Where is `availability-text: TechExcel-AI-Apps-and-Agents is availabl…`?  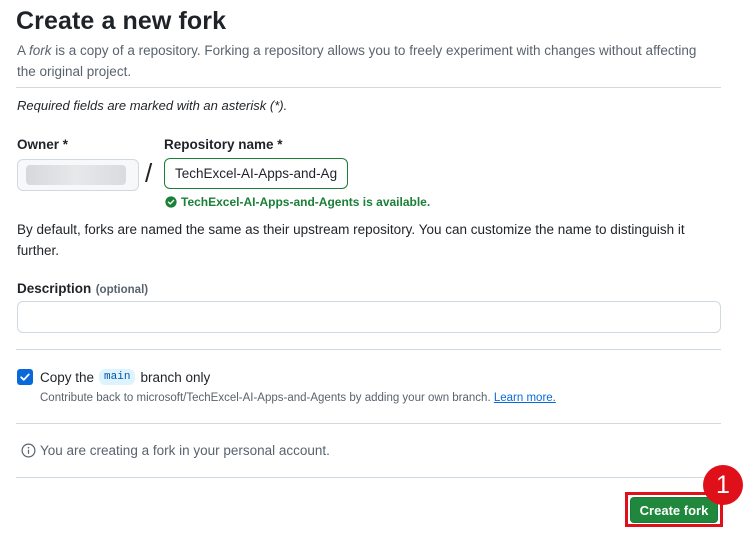 availability-text: TechExcel-AI-Apps-and-Agents is availabl… is located at coordinates (306, 202).